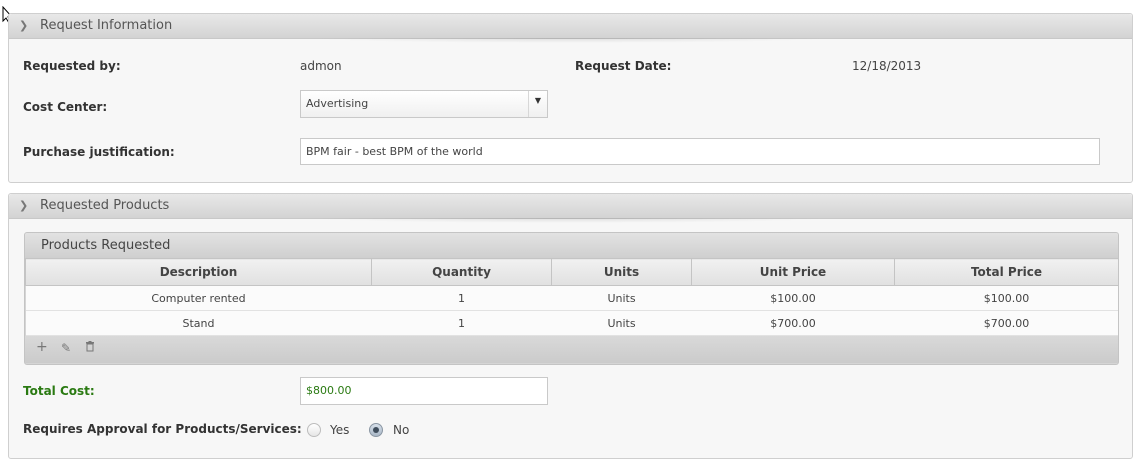  I want to click on cell-unit-price: $700.00, so click(793, 323).